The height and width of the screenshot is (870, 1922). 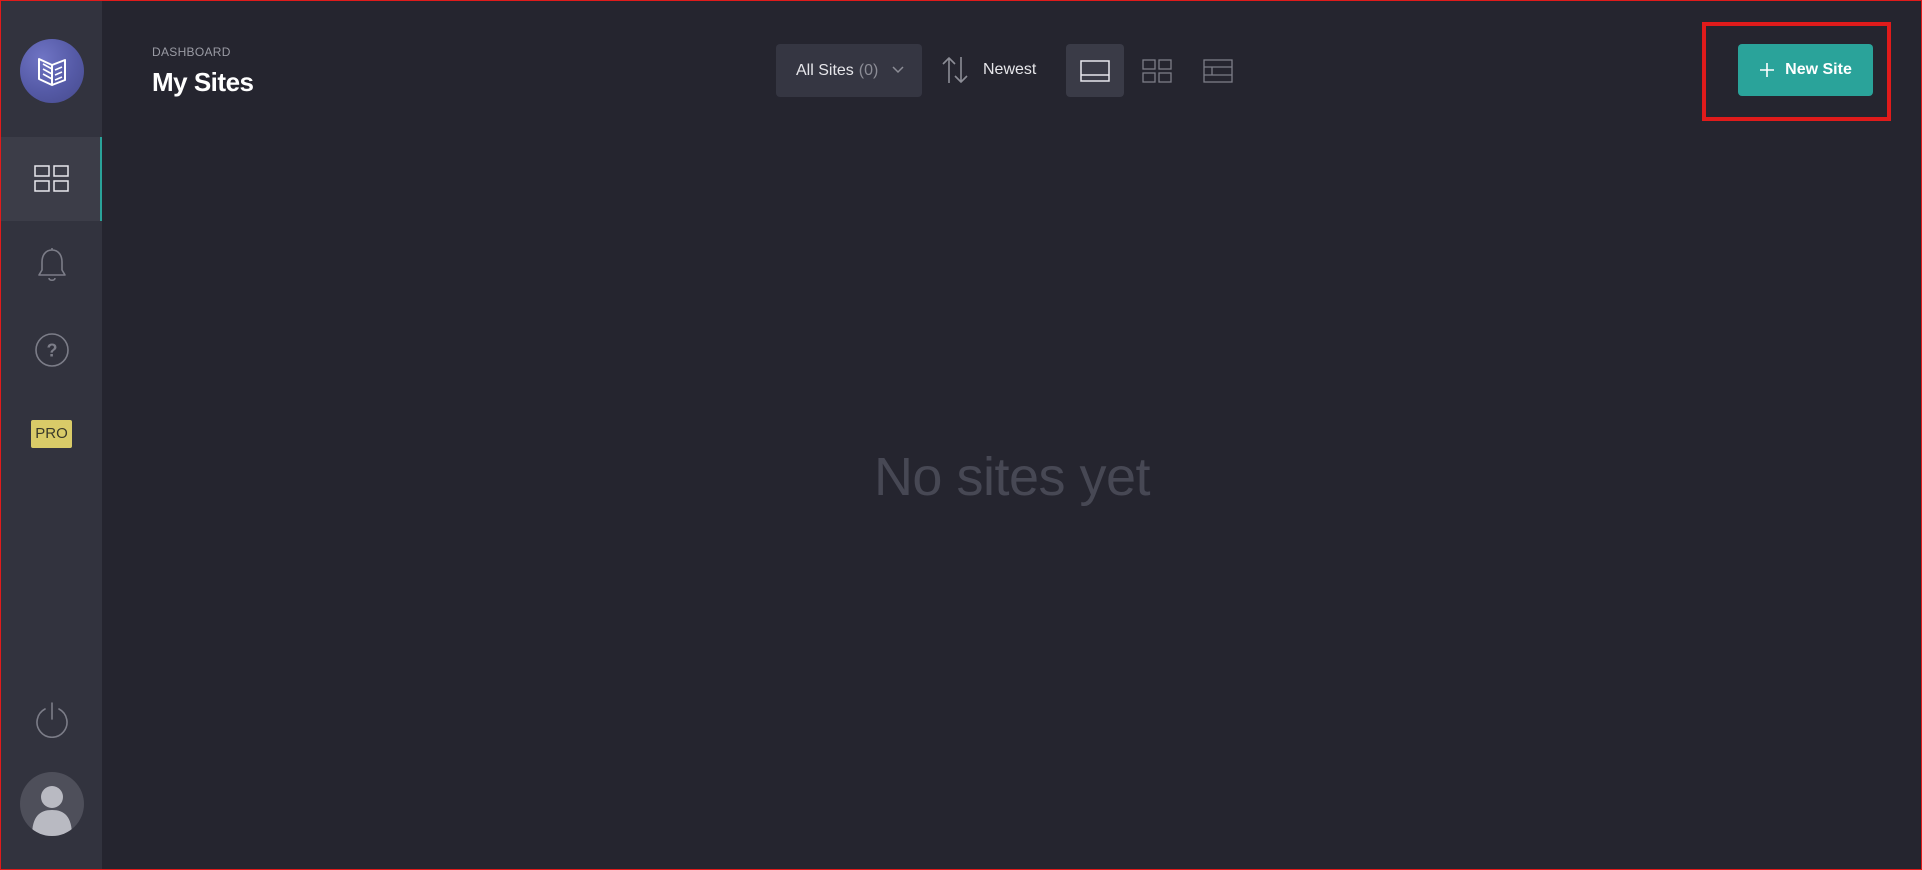 I want to click on question-icon: ?, so click(x=51, y=350).